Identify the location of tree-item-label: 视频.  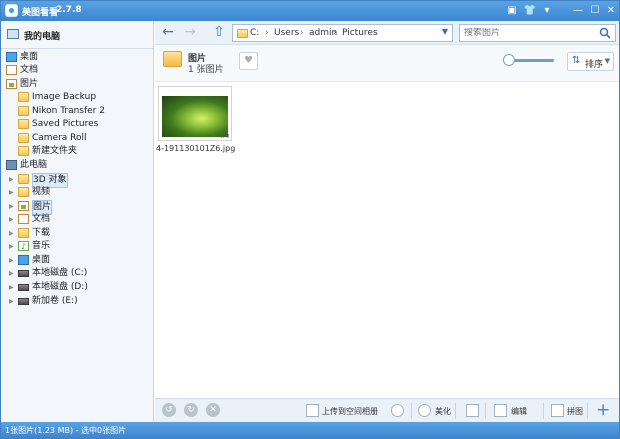
(41, 192).